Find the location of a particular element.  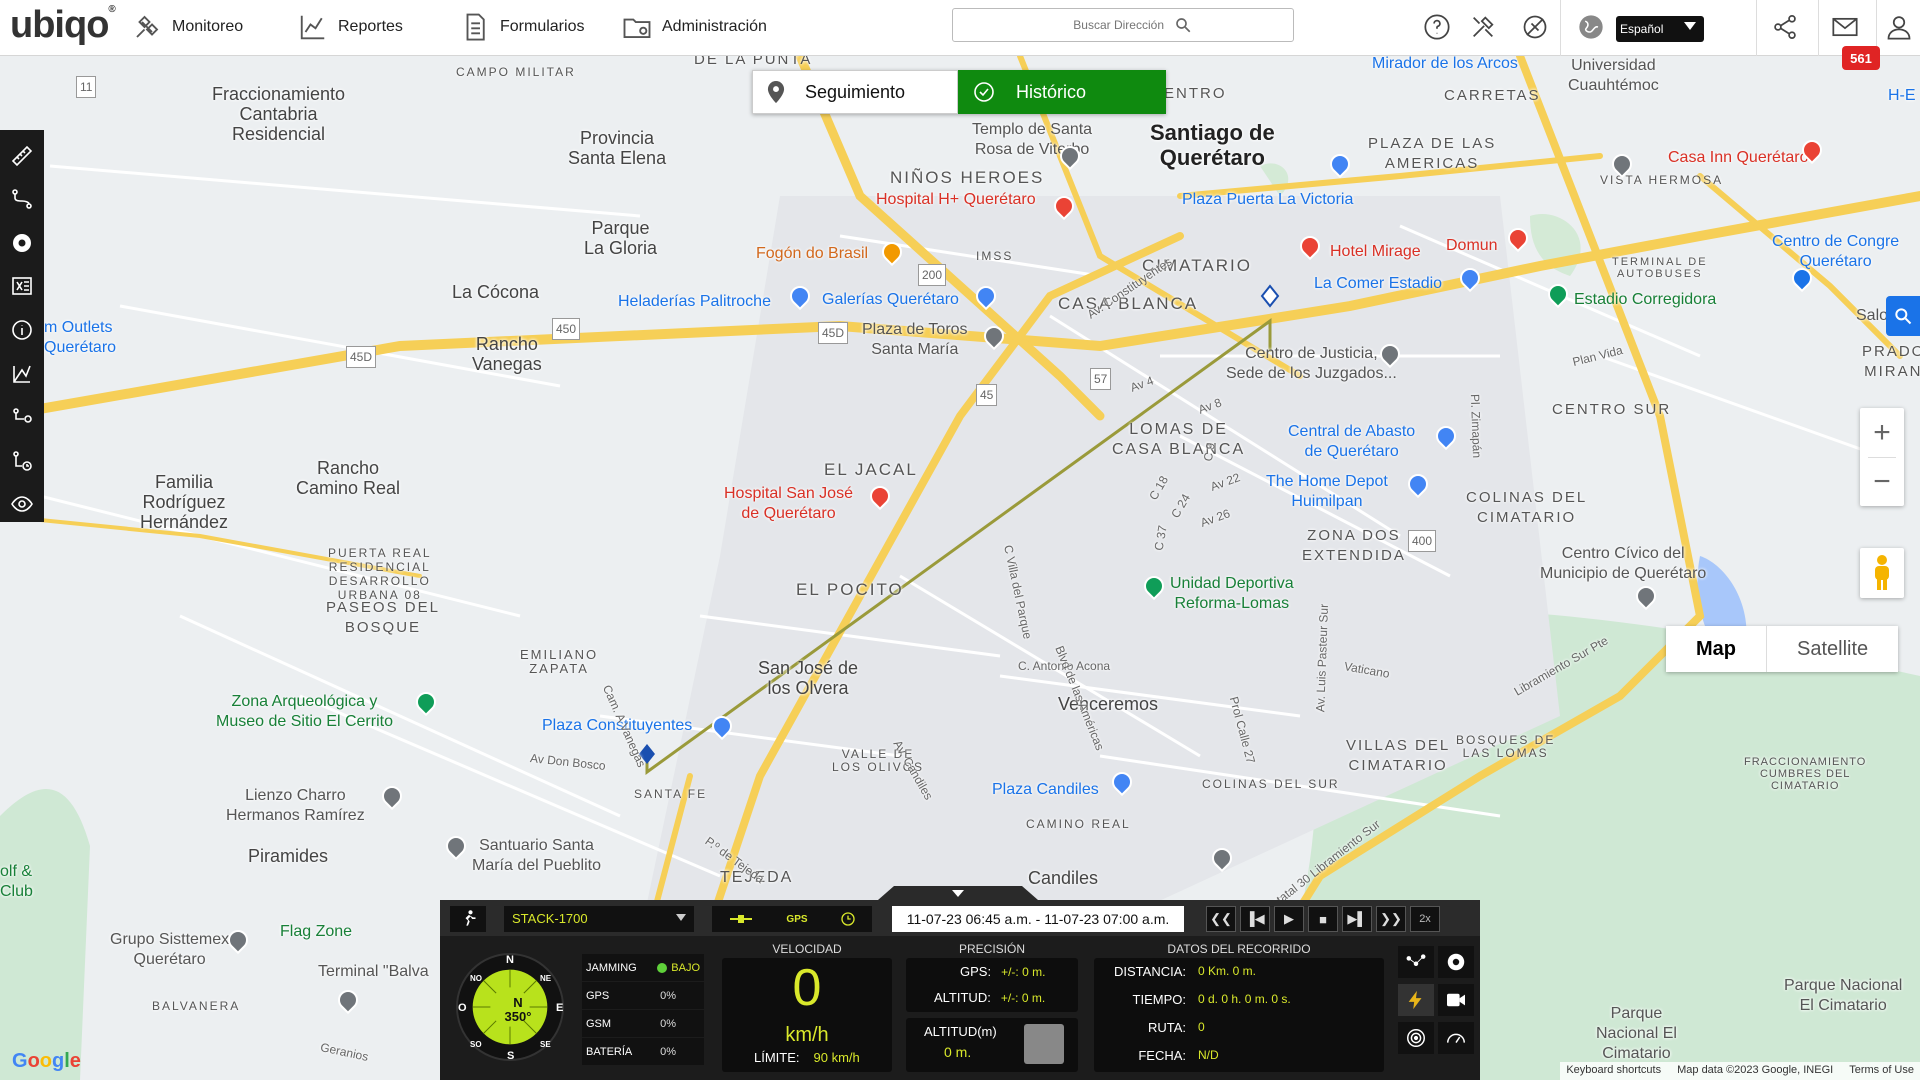

route-points-icon is located at coordinates (1416, 962).